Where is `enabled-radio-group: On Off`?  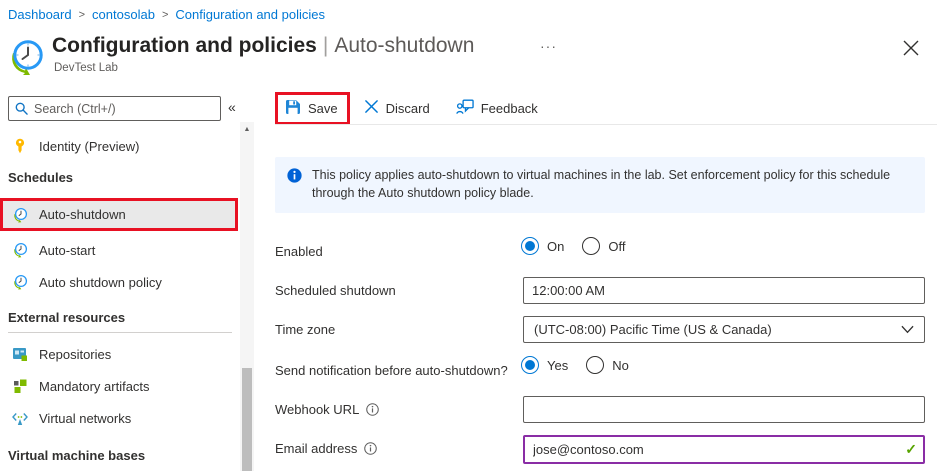
enabled-radio-group: On Off is located at coordinates (573, 246).